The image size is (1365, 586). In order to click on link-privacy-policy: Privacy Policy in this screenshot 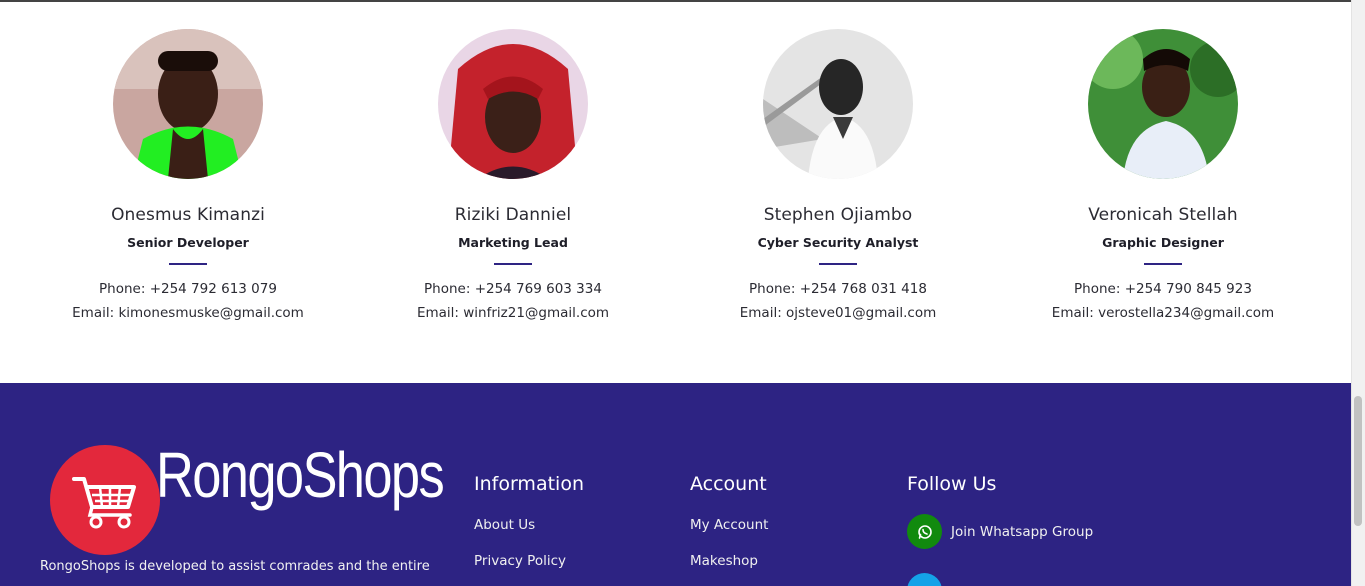, I will do `click(520, 561)`.